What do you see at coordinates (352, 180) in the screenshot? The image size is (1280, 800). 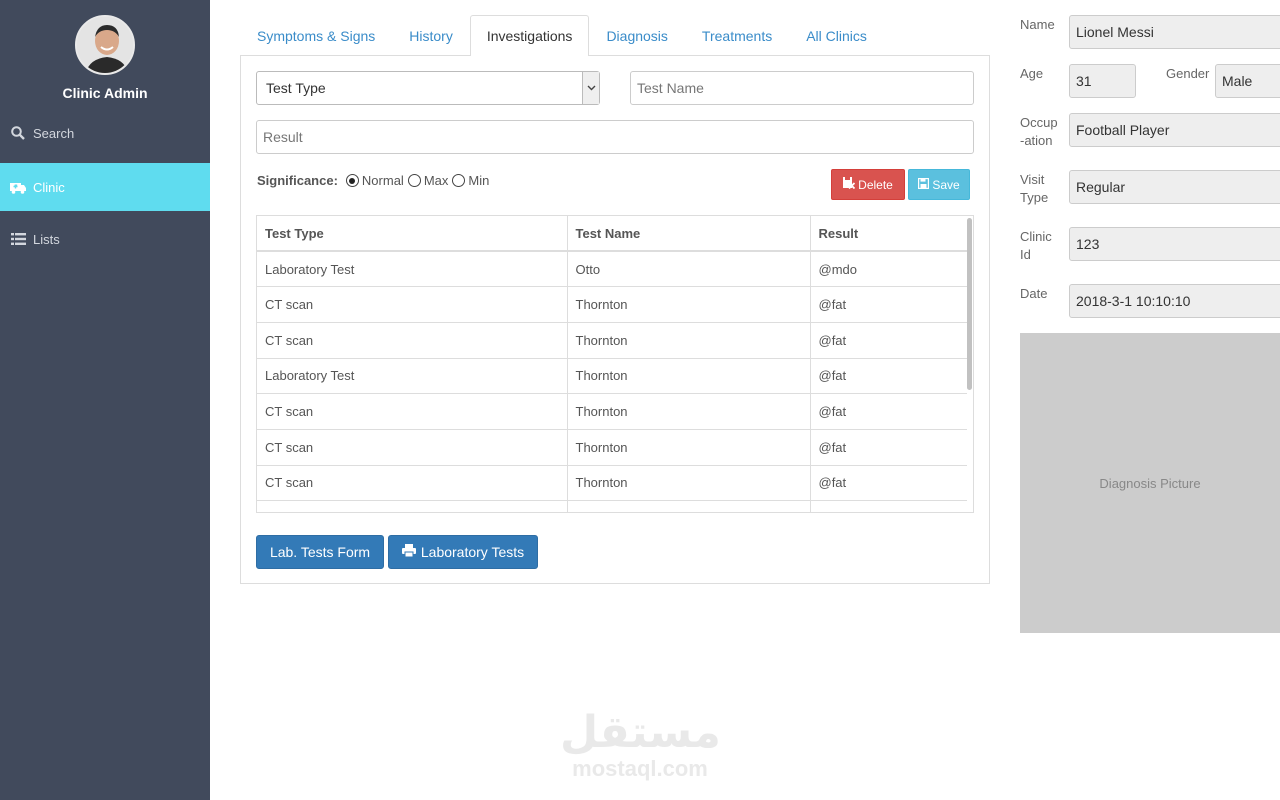 I see `radio-normal` at bounding box center [352, 180].